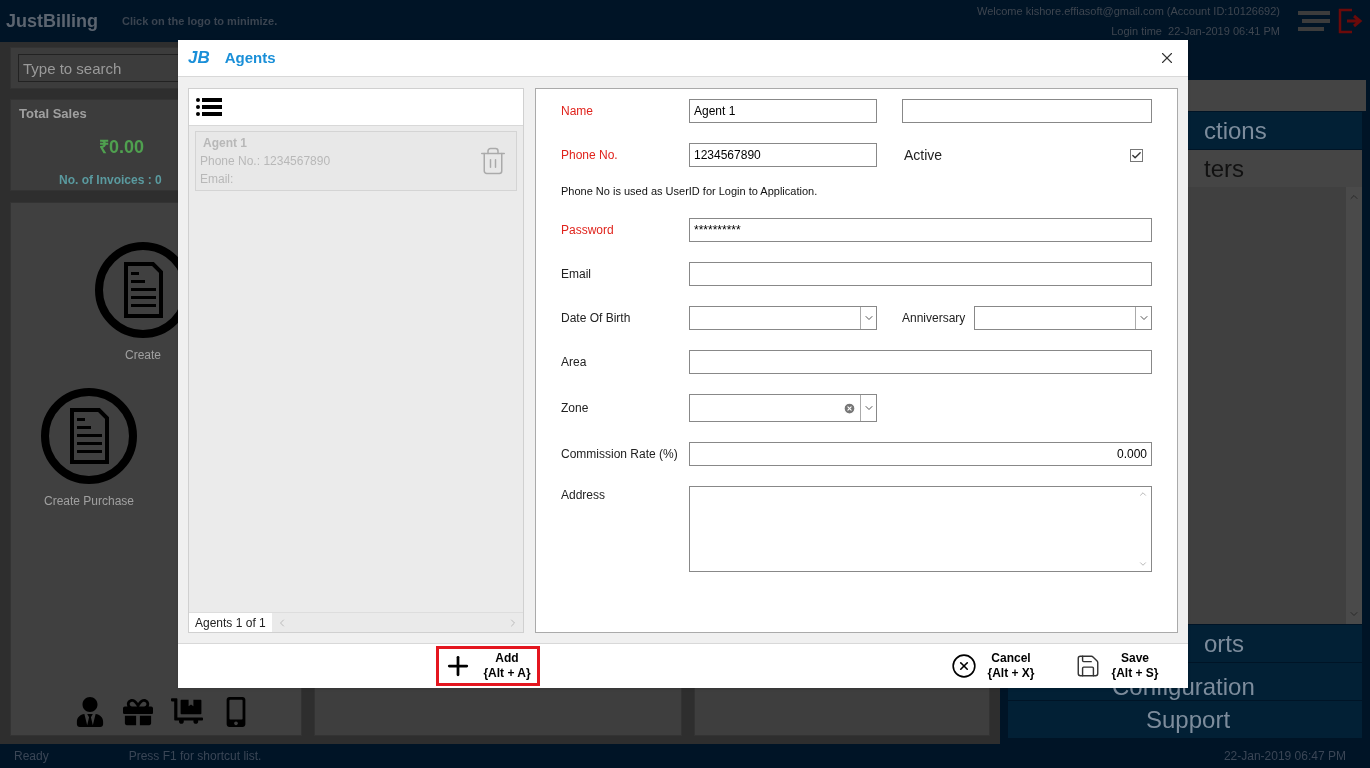 The width and height of the screenshot is (1370, 768). I want to click on field-label: Password, so click(588, 230).